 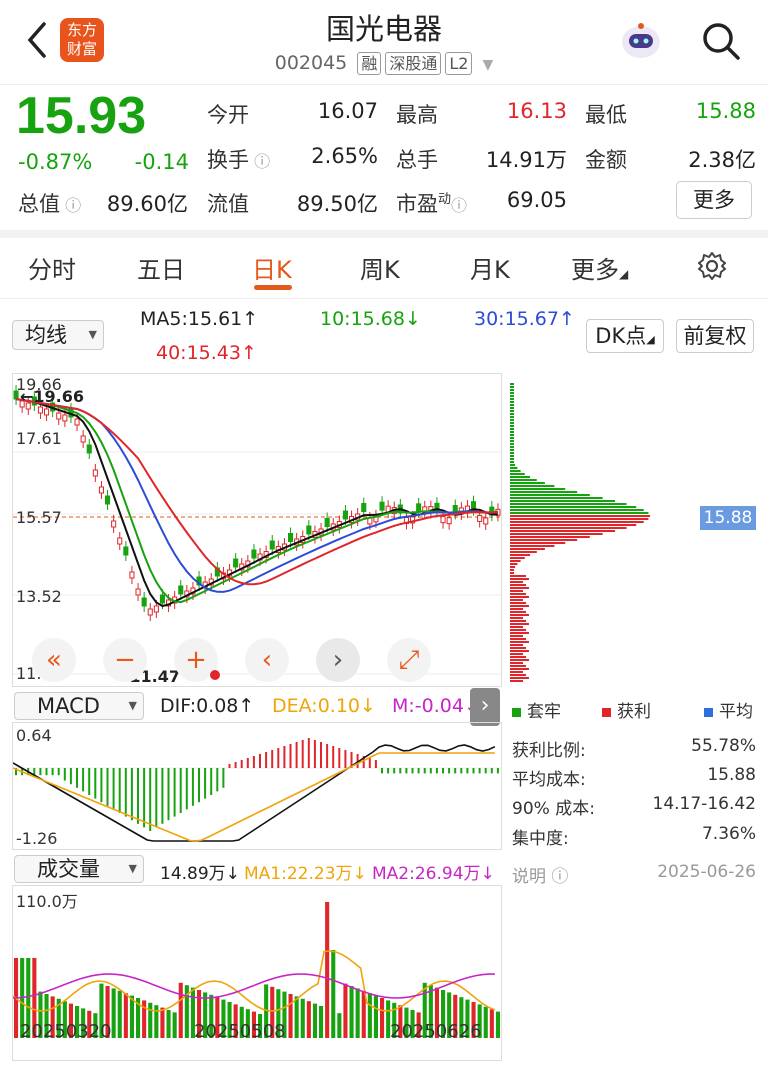 What do you see at coordinates (714, 200) in the screenshot?
I see `more-quote-button: 更多` at bounding box center [714, 200].